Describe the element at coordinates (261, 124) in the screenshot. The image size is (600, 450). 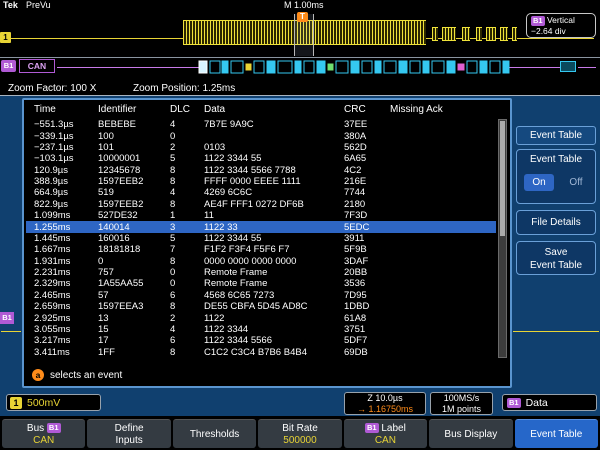
I see `table-row: −551.3µs BEBEBE 4 7B7E 9A9C 37EE` at that location.